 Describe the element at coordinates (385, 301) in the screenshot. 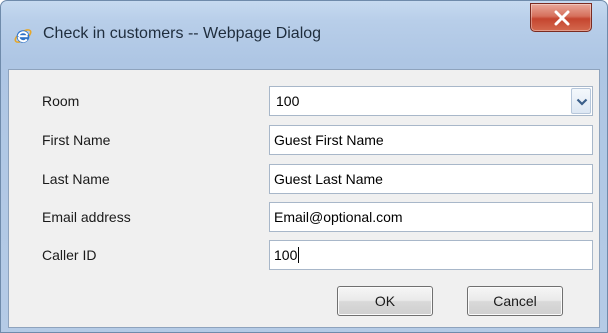

I see `ok-button: OK` at that location.